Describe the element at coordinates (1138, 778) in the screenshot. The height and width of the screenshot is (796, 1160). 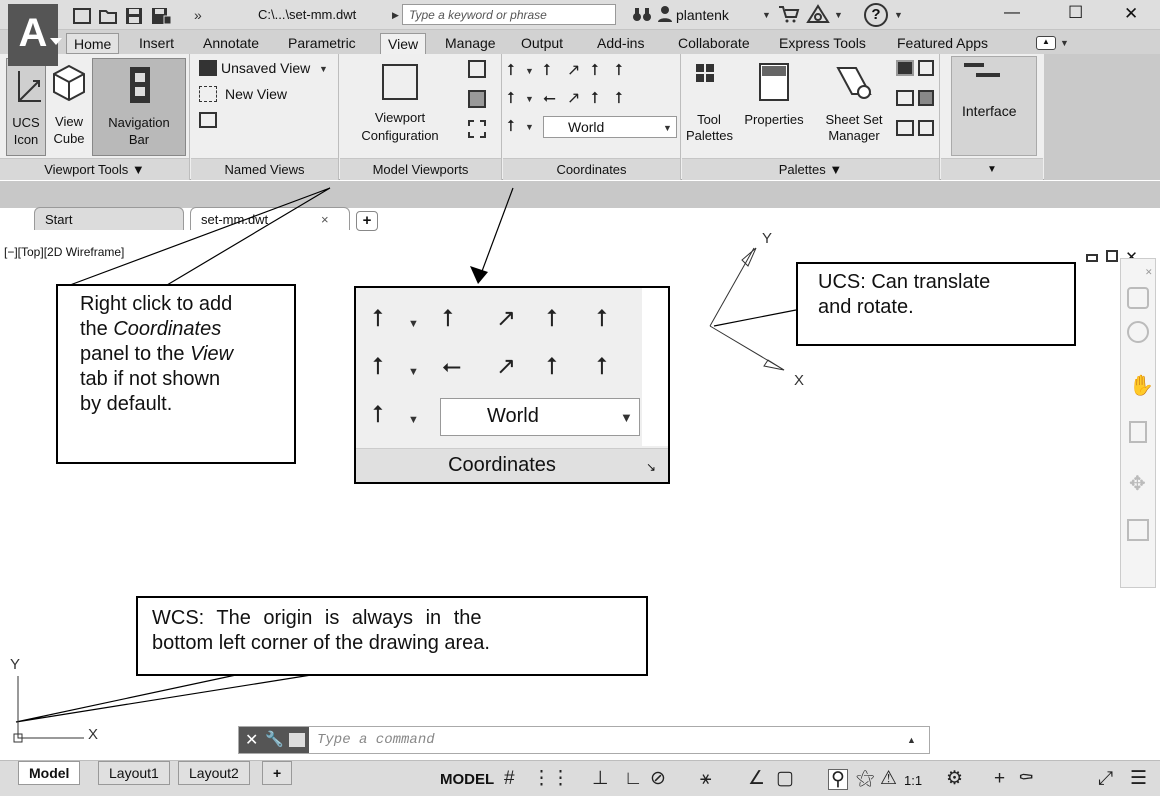
I see `customization-menu-icon: ☰` at that location.